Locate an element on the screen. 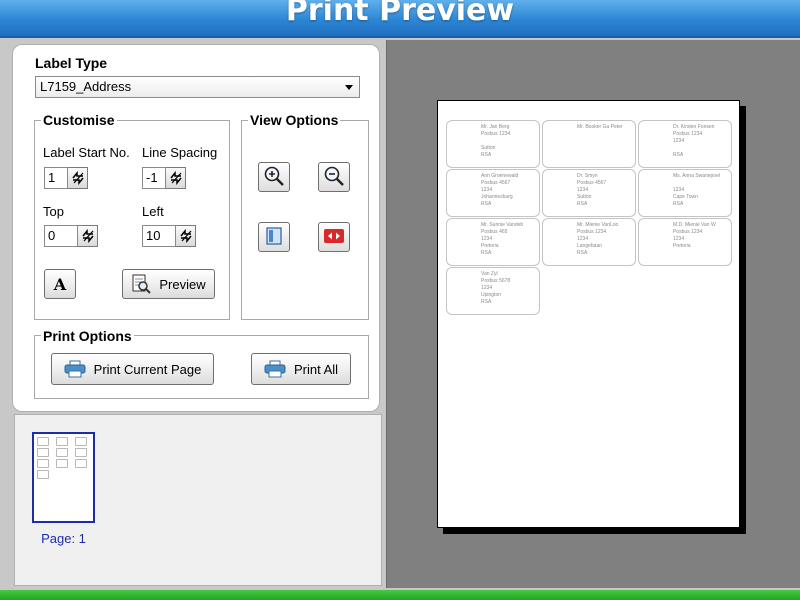  address-line: Ms. Anna Swanepoel is located at coordinates (696, 176).